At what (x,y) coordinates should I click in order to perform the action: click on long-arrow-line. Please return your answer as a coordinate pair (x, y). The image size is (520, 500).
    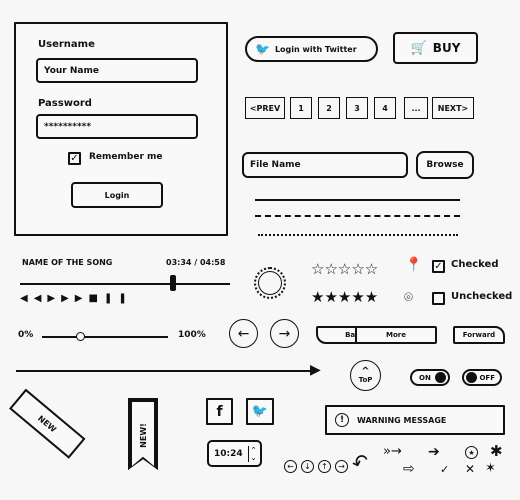
    Looking at the image, I should click on (166, 371).